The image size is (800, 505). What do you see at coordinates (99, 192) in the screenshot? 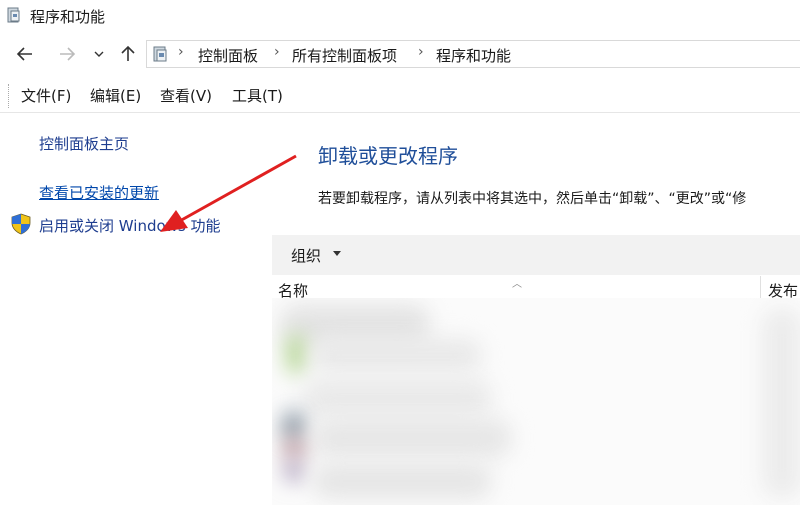
I see `view-installed-updates-link: 查看已安装的更新` at bounding box center [99, 192].